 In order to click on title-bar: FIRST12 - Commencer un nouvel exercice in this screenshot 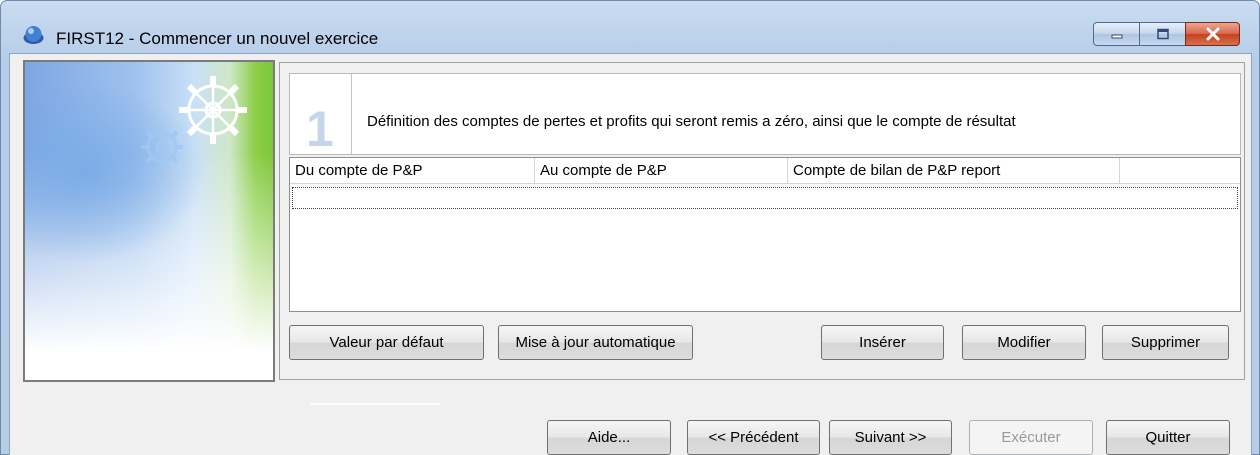, I will do `click(630, 26)`.